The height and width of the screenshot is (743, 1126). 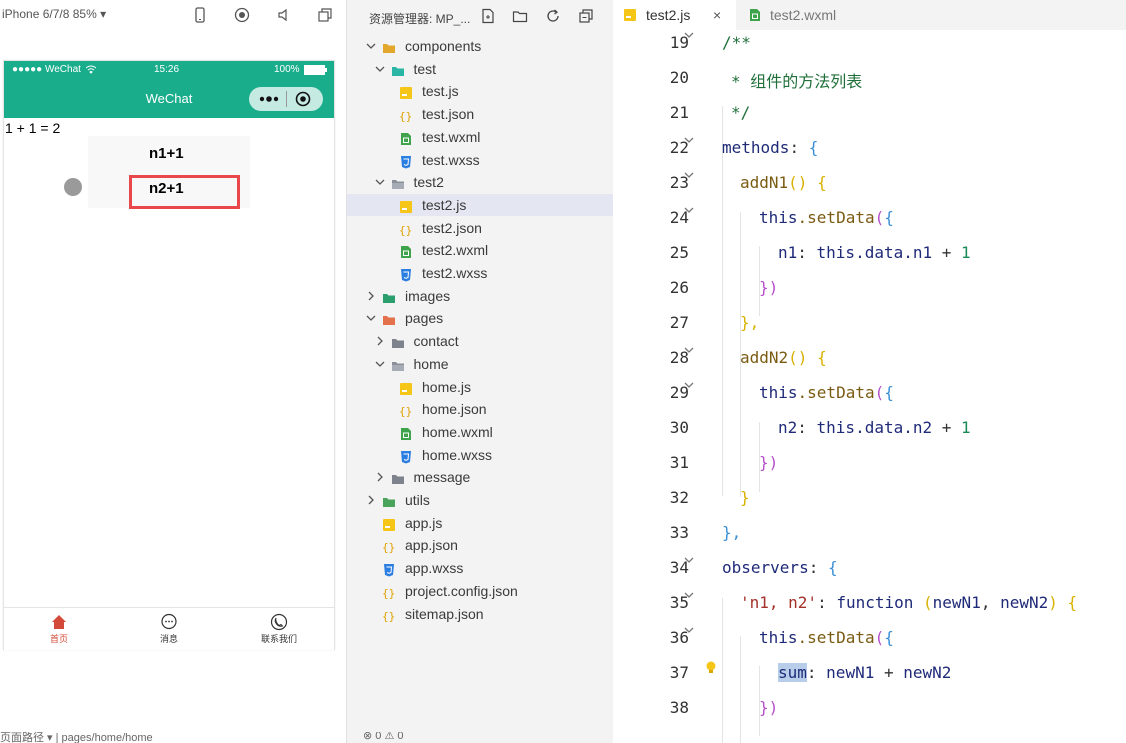 I want to click on folder-row-message: message, so click(x=480, y=477).